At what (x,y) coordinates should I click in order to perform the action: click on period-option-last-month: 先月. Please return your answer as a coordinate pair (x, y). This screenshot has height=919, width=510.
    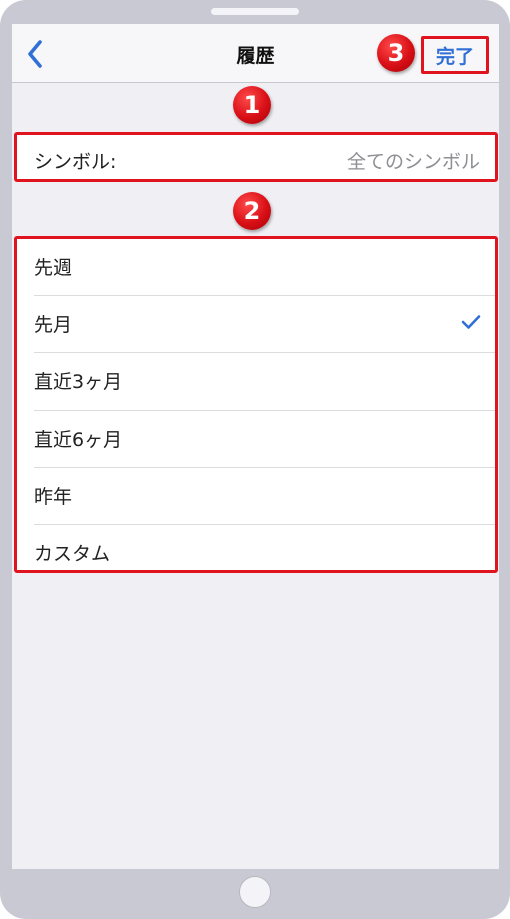
    Looking at the image, I should click on (264, 325).